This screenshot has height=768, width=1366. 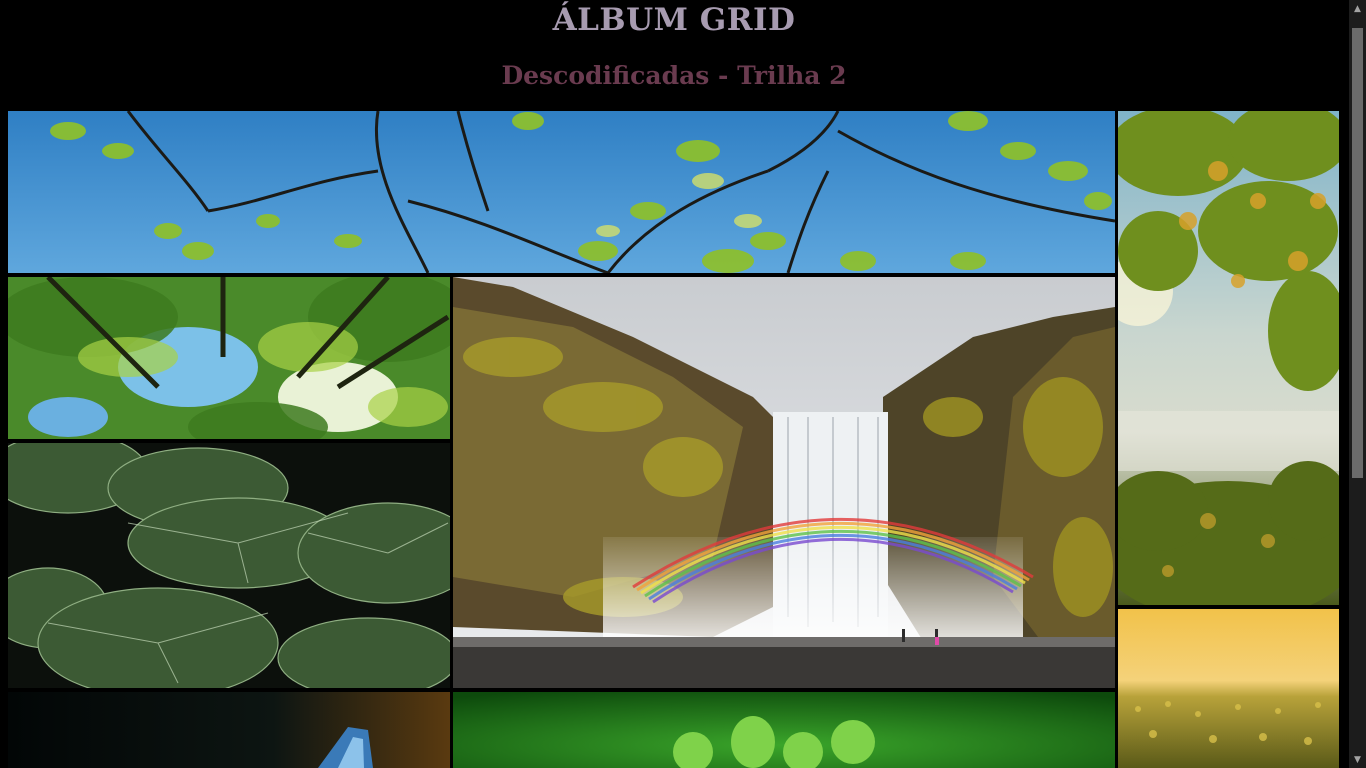 I want to click on page-scrollbar: ▲ ▼, so click(x=1357, y=384).